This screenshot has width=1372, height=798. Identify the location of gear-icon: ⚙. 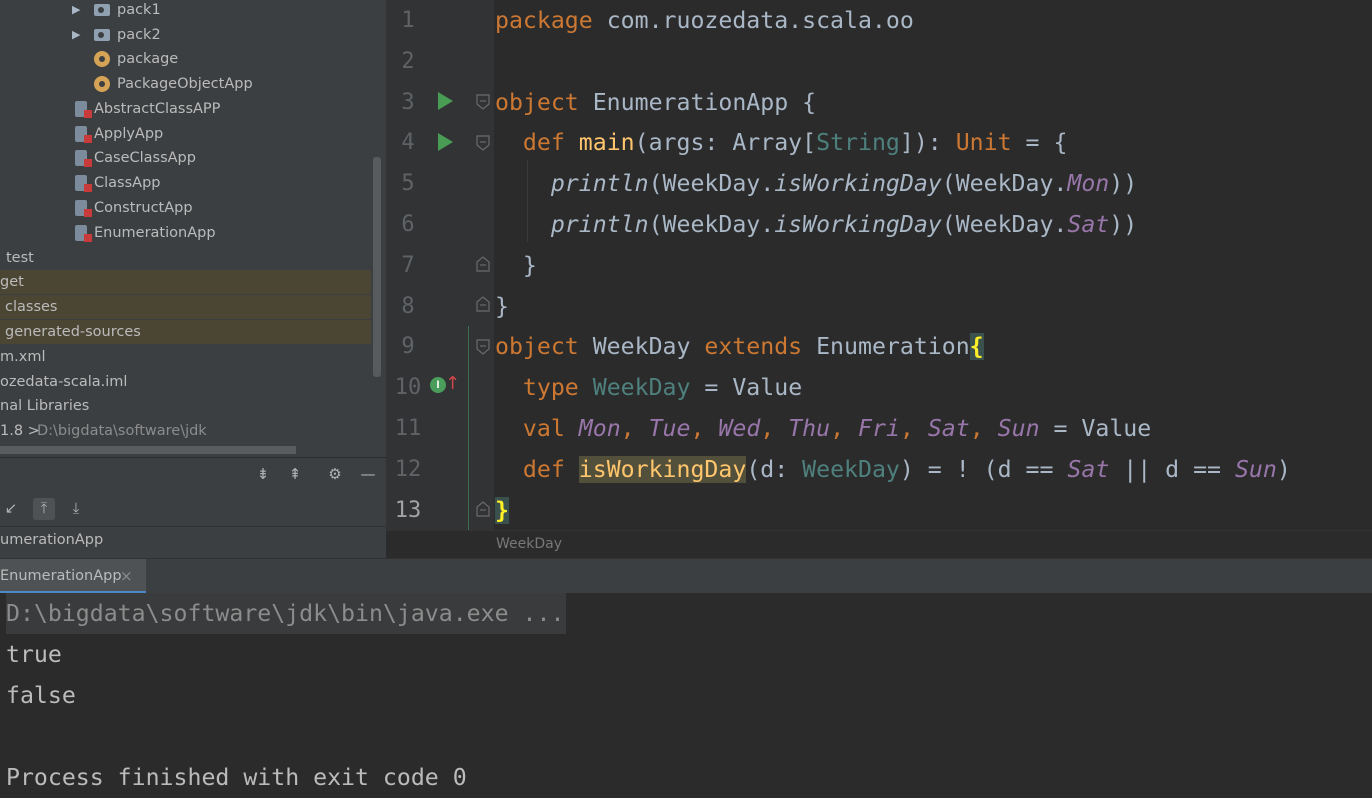
(335, 475).